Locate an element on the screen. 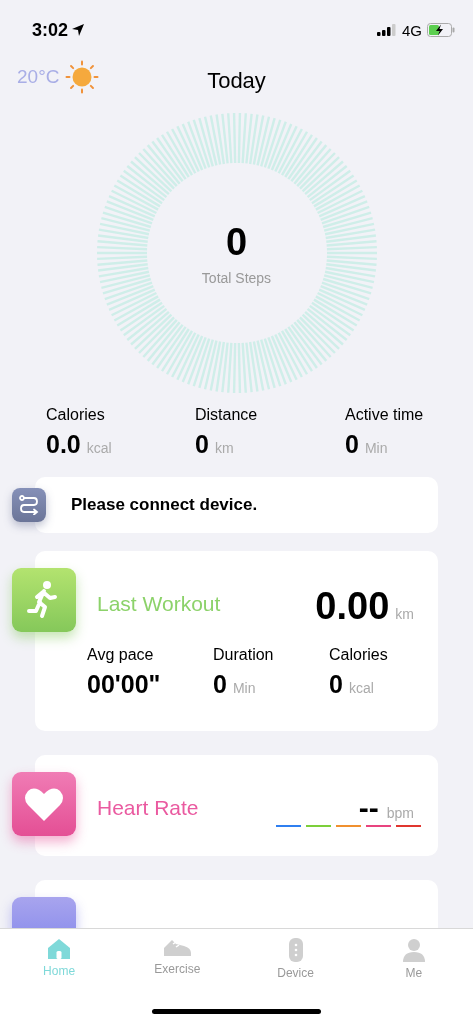 The image size is (473, 1024). clock-time: 3:02 is located at coordinates (50, 30).